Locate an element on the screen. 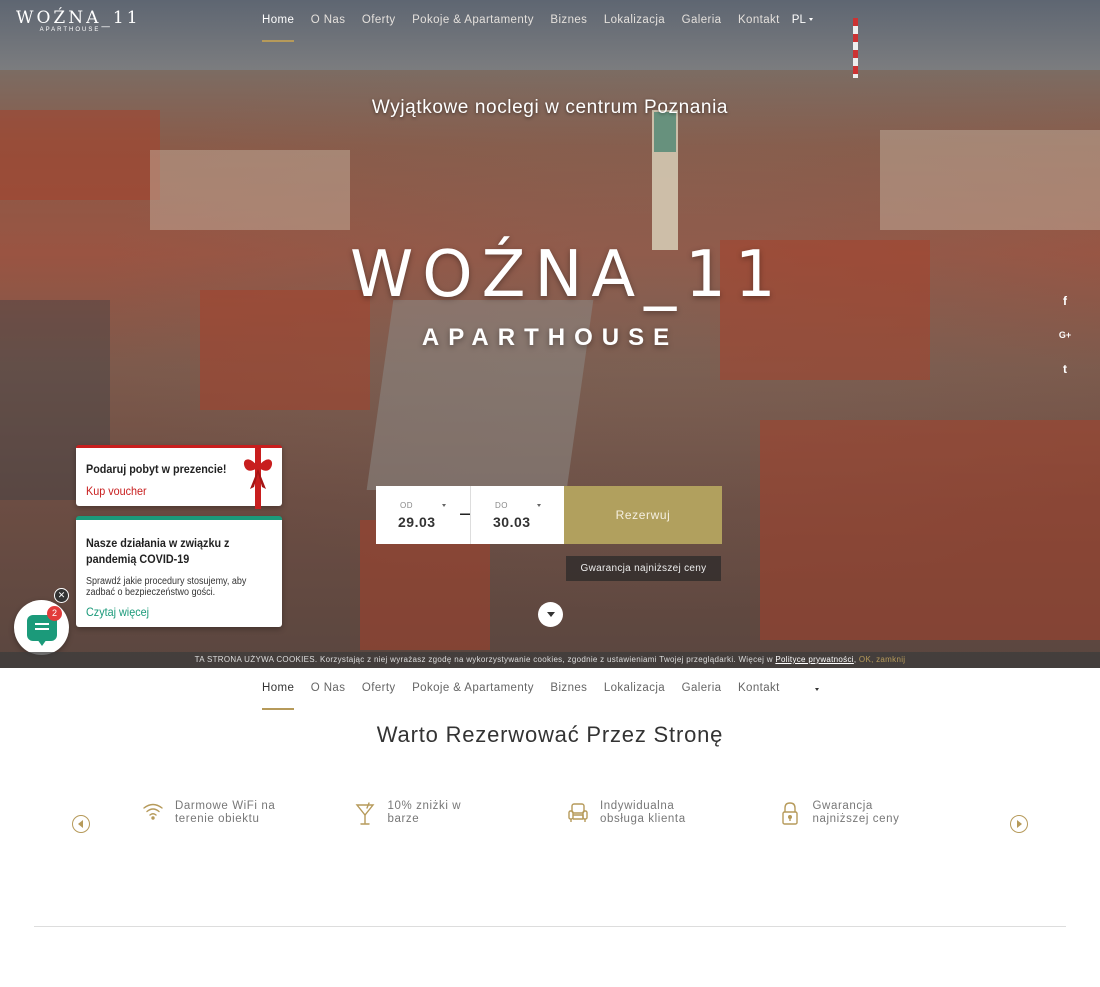  wifi-icon is located at coordinates (152, 815).